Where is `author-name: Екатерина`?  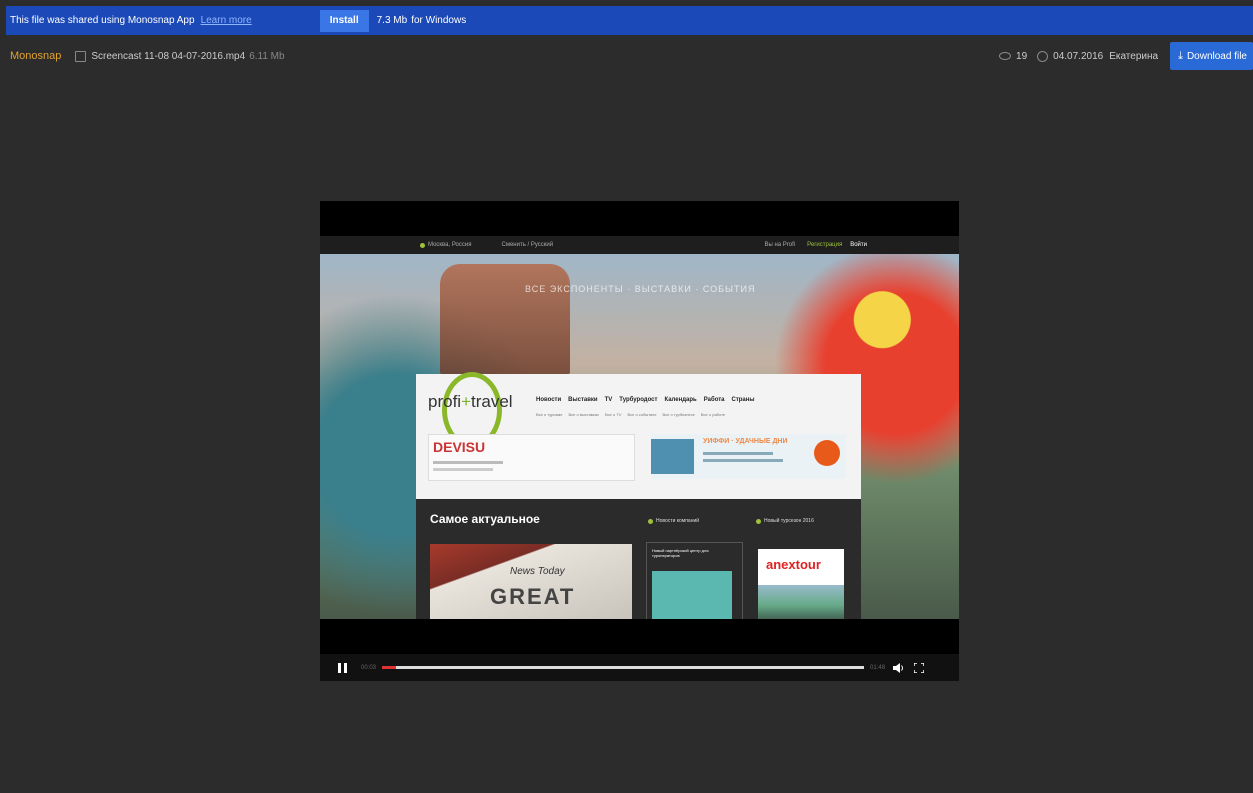 author-name: Екатерина is located at coordinates (1134, 56).